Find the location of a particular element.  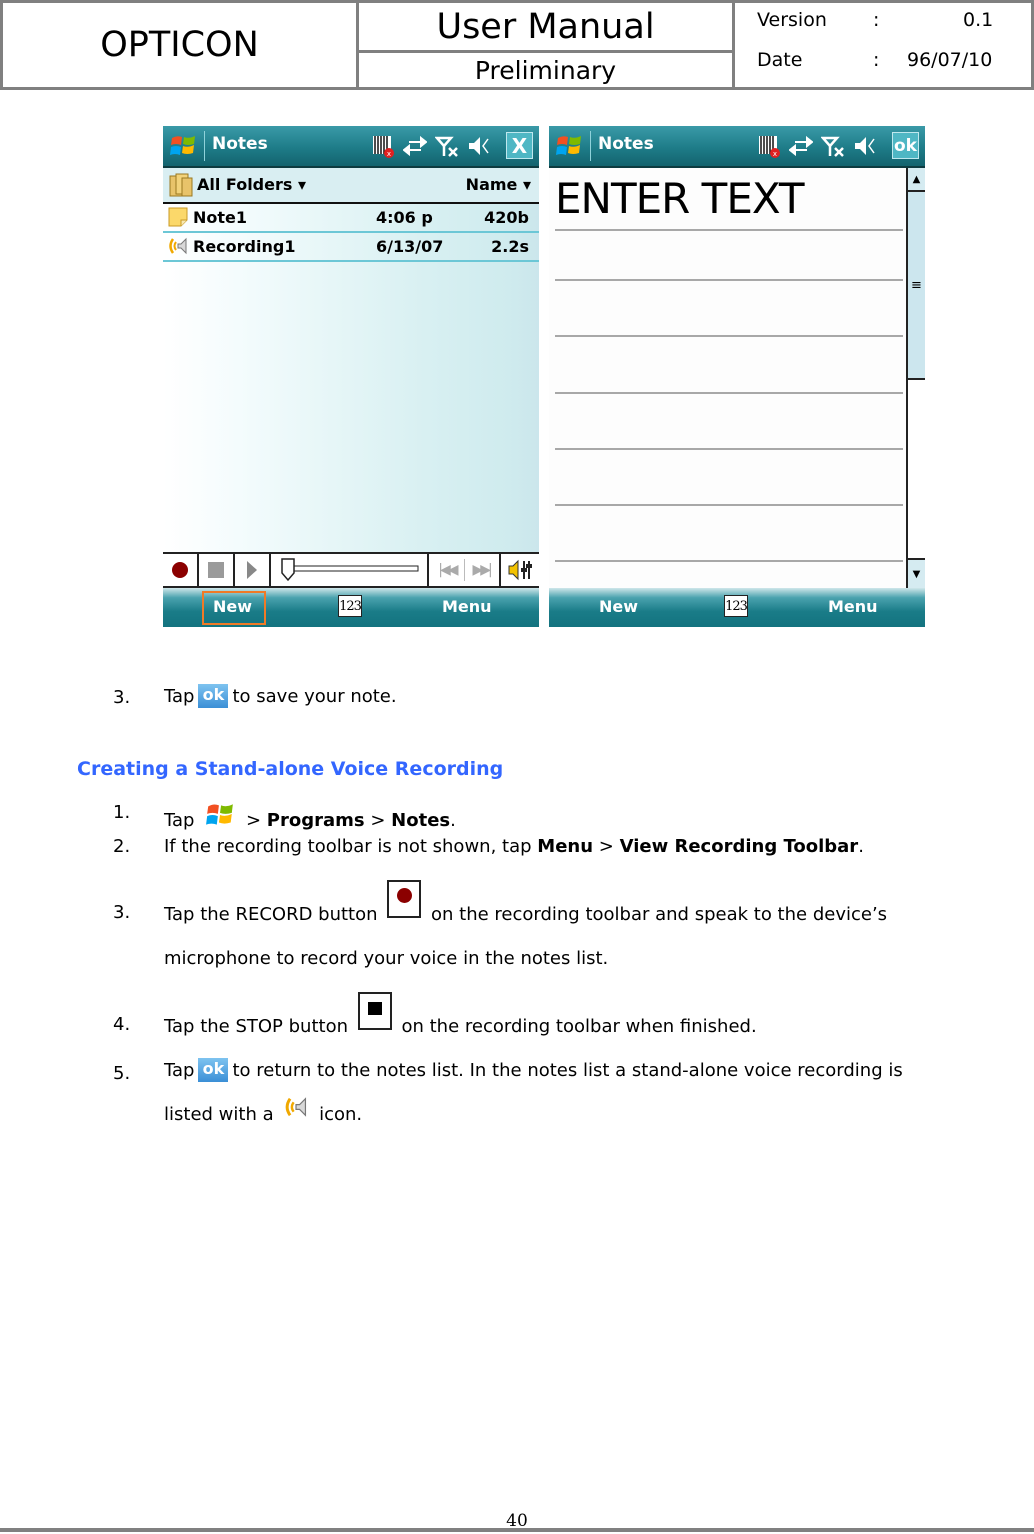

version-label: Version is located at coordinates (792, 20).